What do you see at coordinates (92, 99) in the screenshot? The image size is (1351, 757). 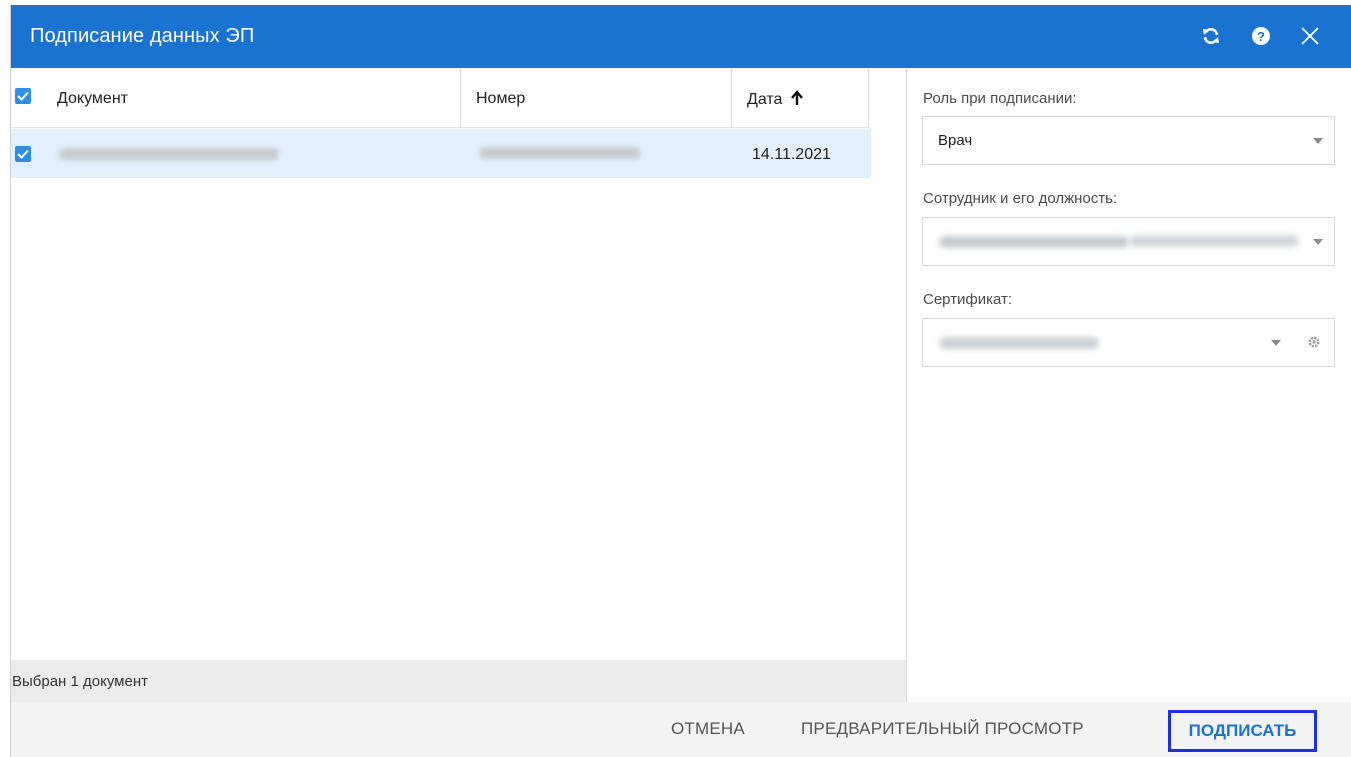 I see `column-header-document: Документ` at bounding box center [92, 99].